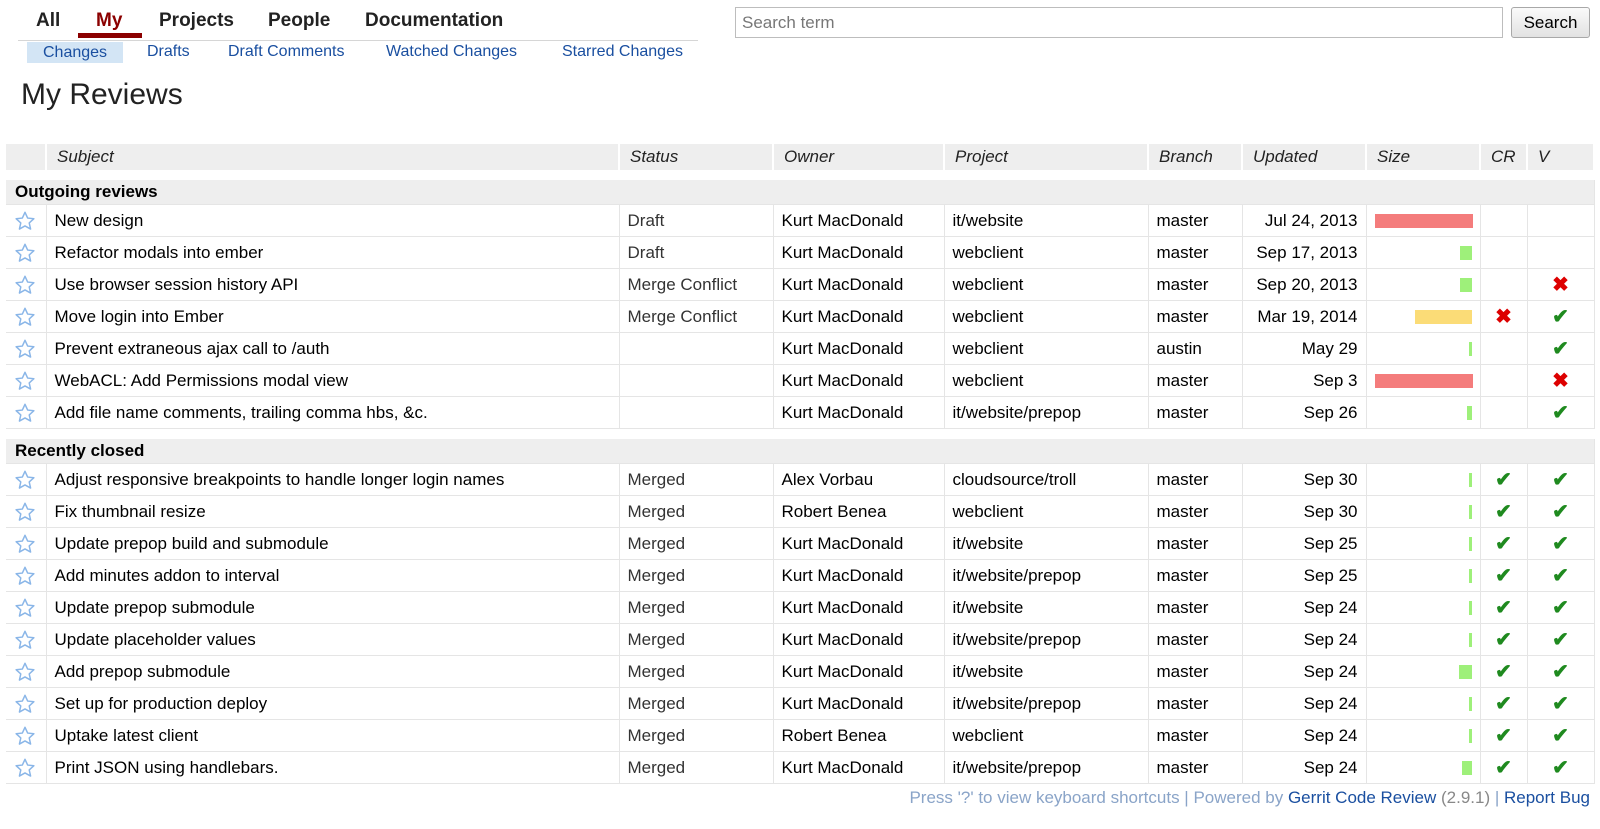  What do you see at coordinates (622, 52) in the screenshot?
I see `subtab-starred-changes: Starred Changes` at bounding box center [622, 52].